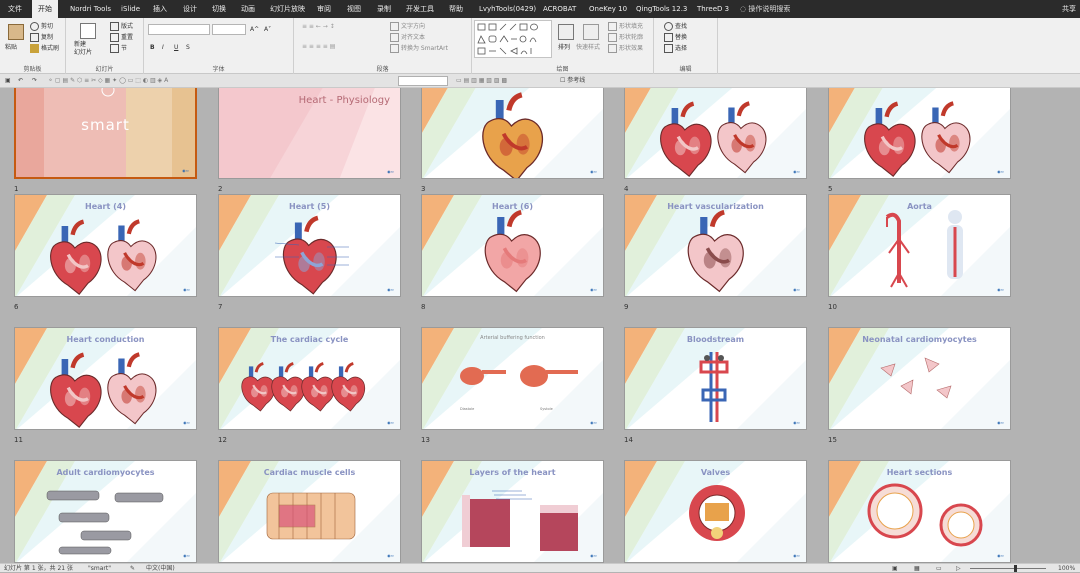 This screenshot has width=1080, height=573. Describe the element at coordinates (105, 245) in the screenshot. I see `slide-thumbnail-6: Heart (4) ◉≈` at that location.